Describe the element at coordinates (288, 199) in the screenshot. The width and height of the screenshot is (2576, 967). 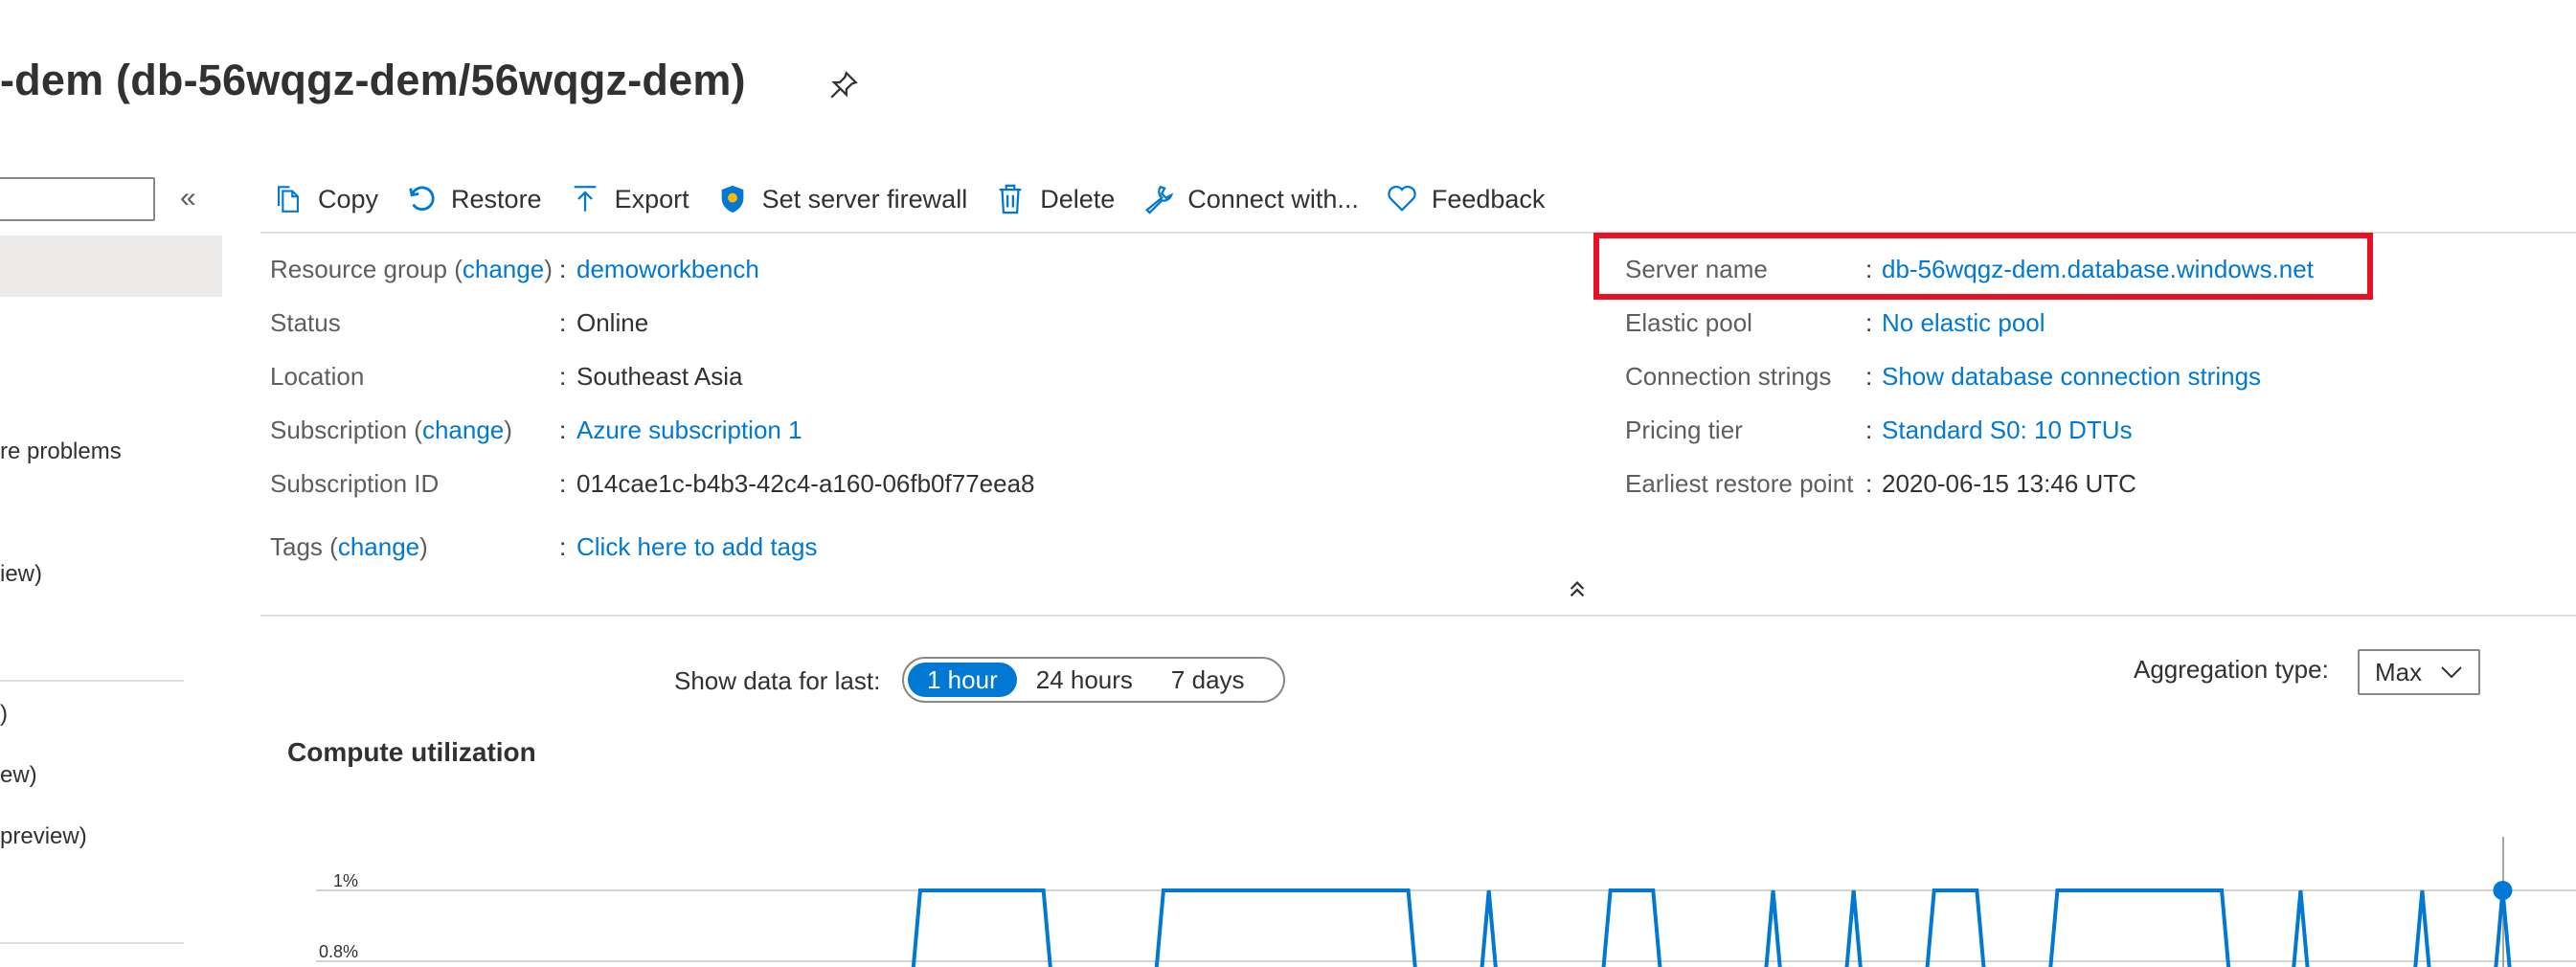
I see `copy-icon` at that location.